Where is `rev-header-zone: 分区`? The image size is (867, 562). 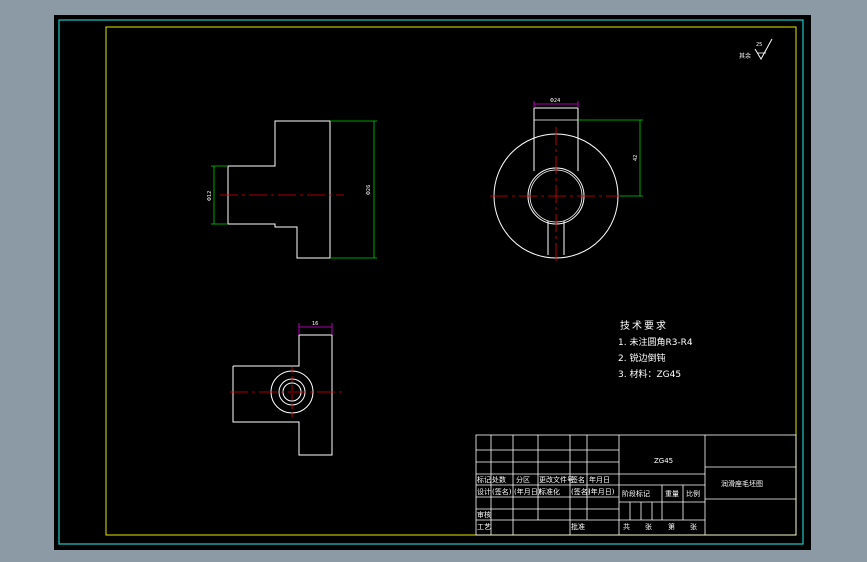 rev-header-zone: 分区 is located at coordinates (523, 479).